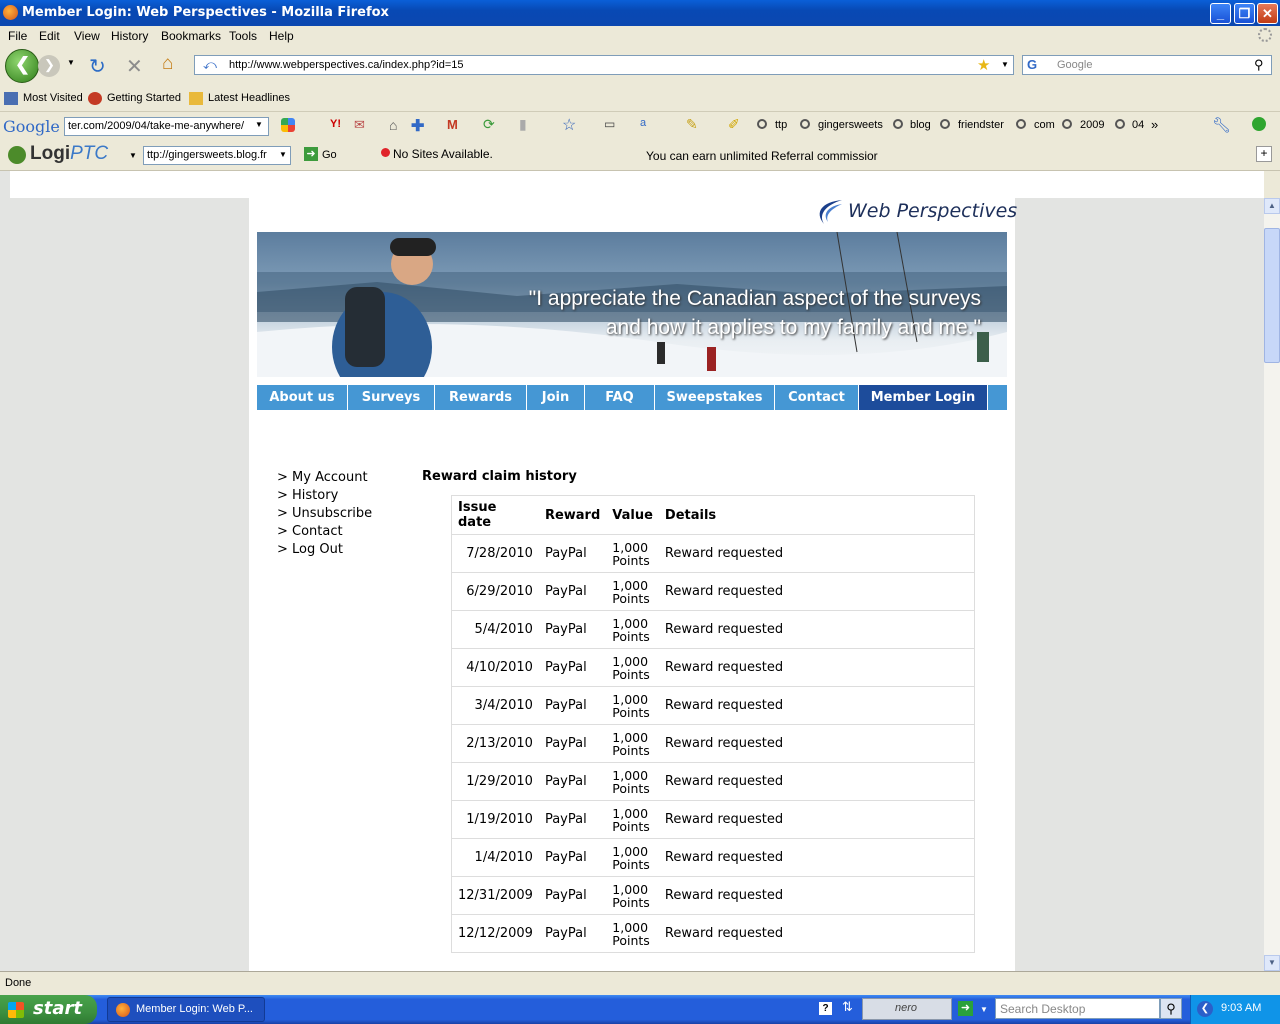  Describe the element at coordinates (630, 775) in the screenshot. I see `value-amount: 1,000` at that location.